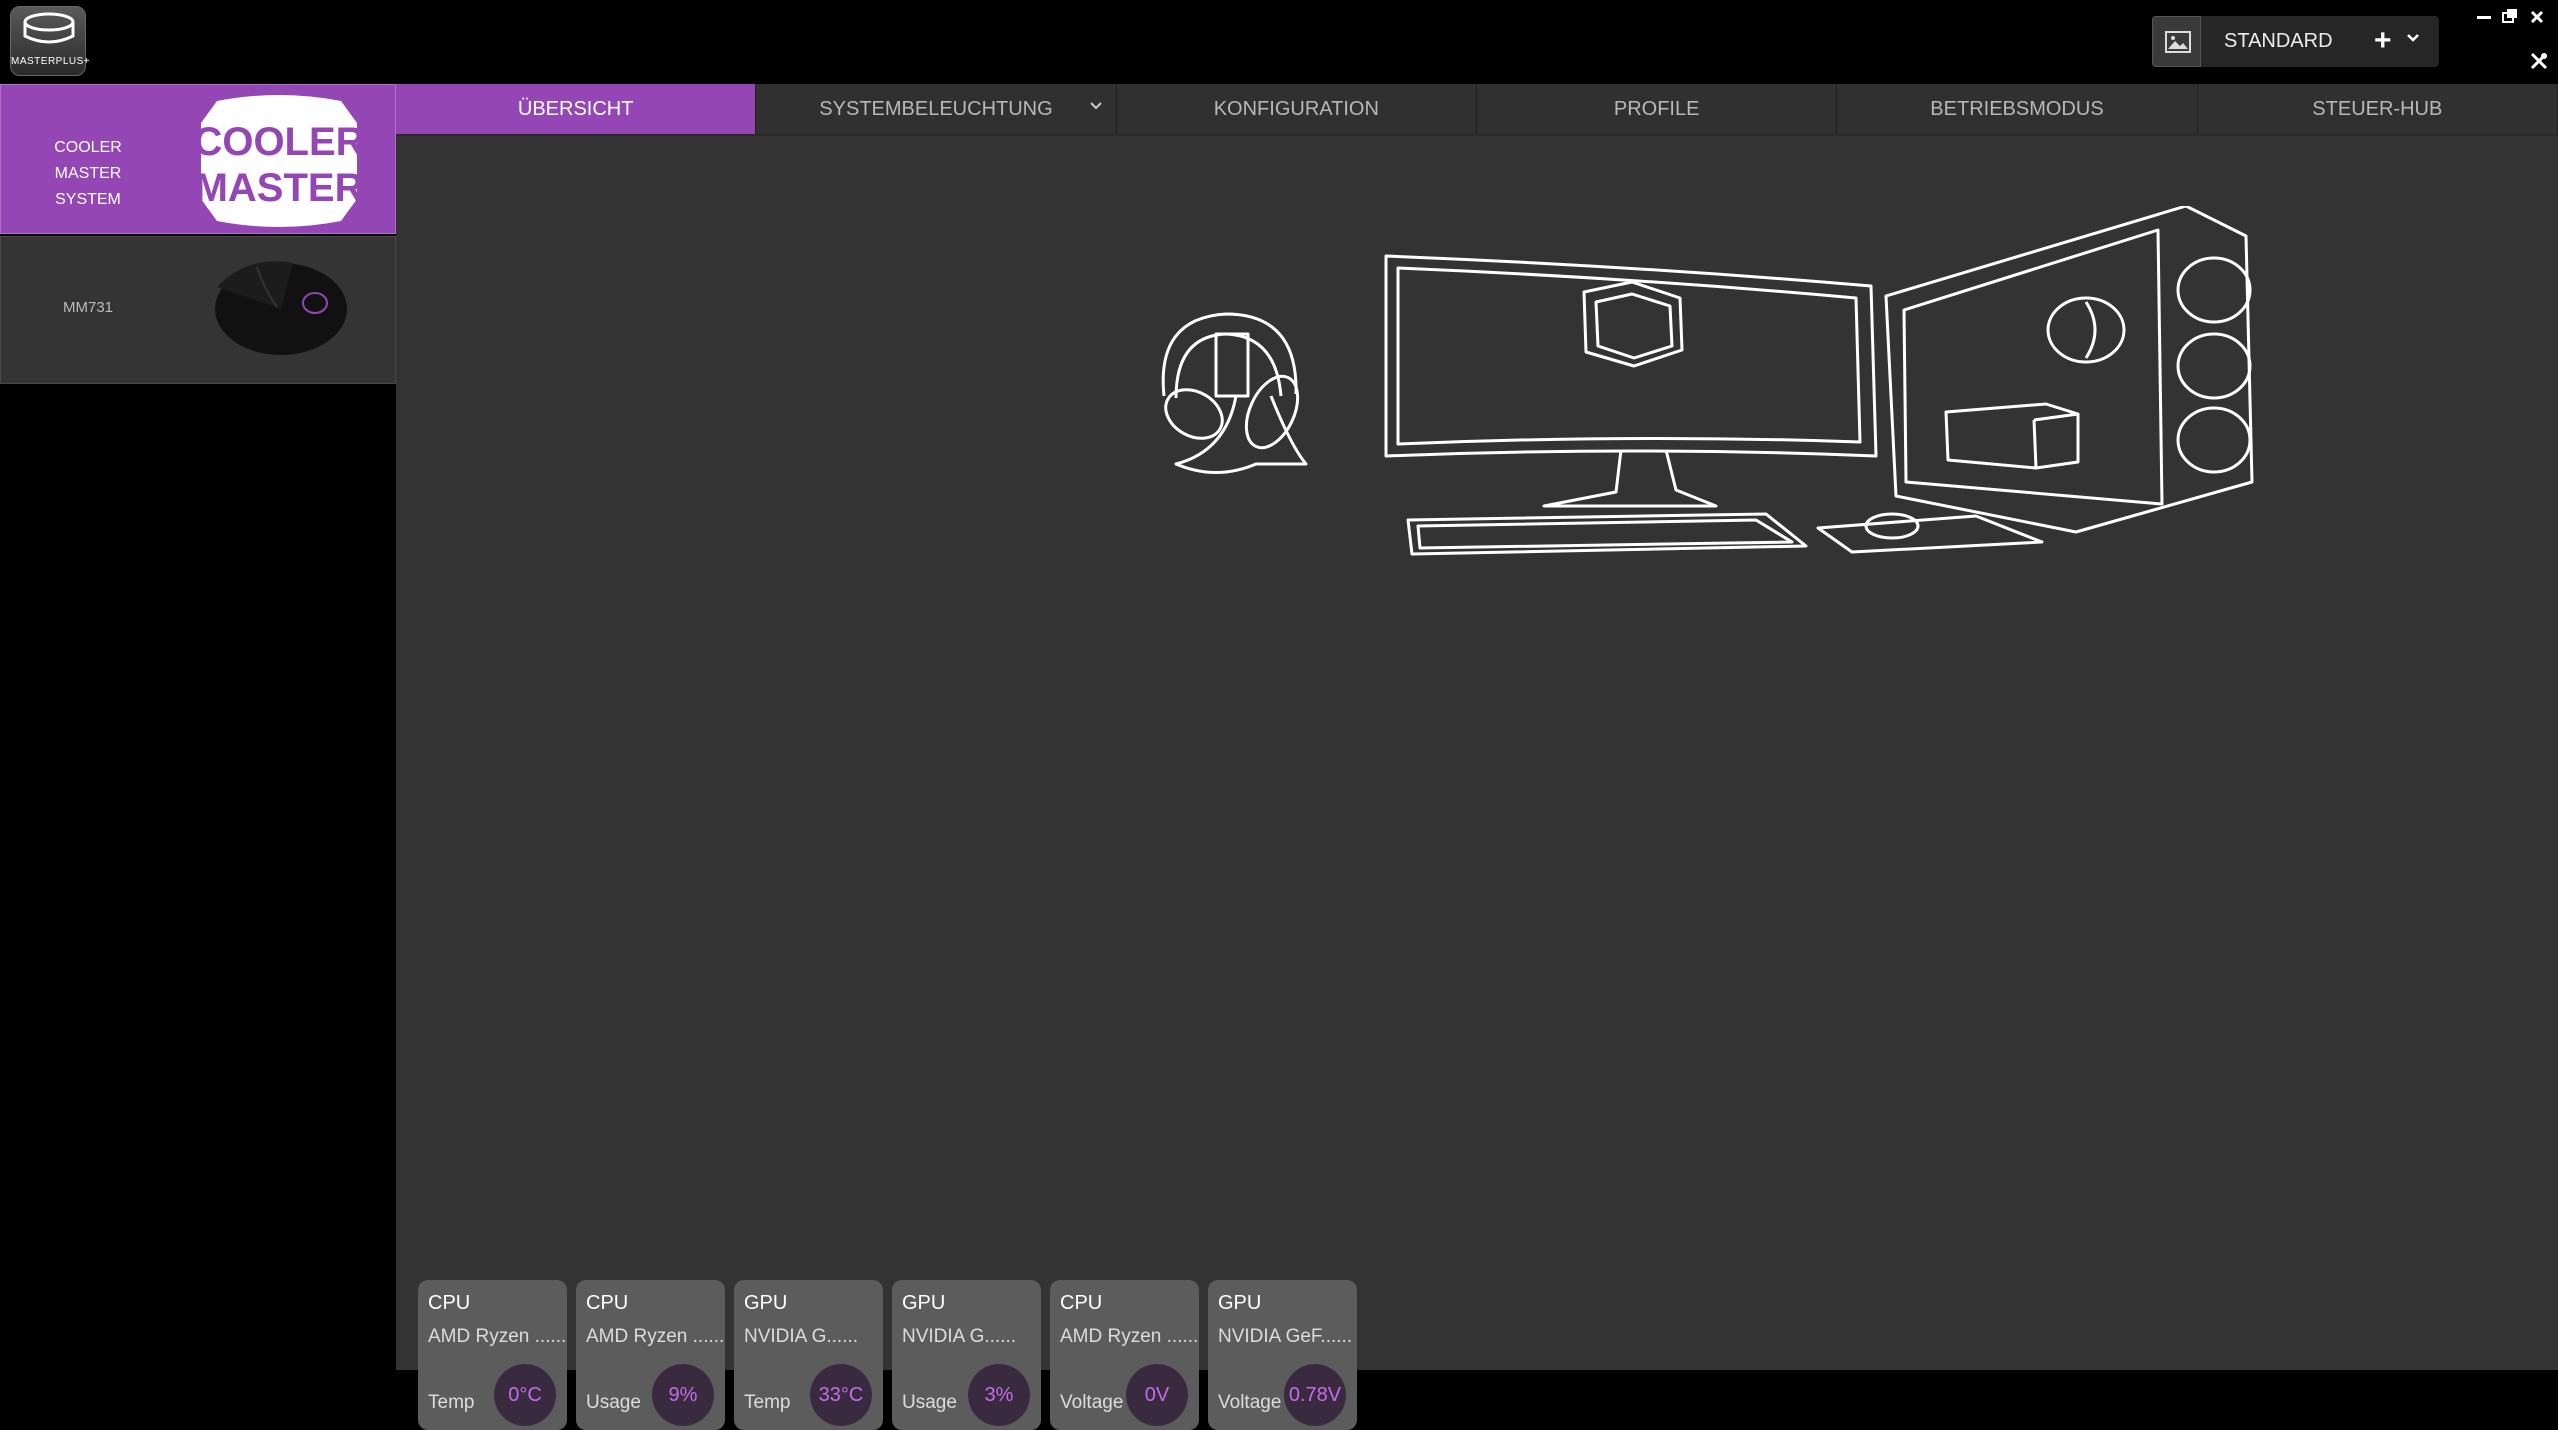  Describe the element at coordinates (999, 1395) in the screenshot. I see `widget-value: 3%` at that location.